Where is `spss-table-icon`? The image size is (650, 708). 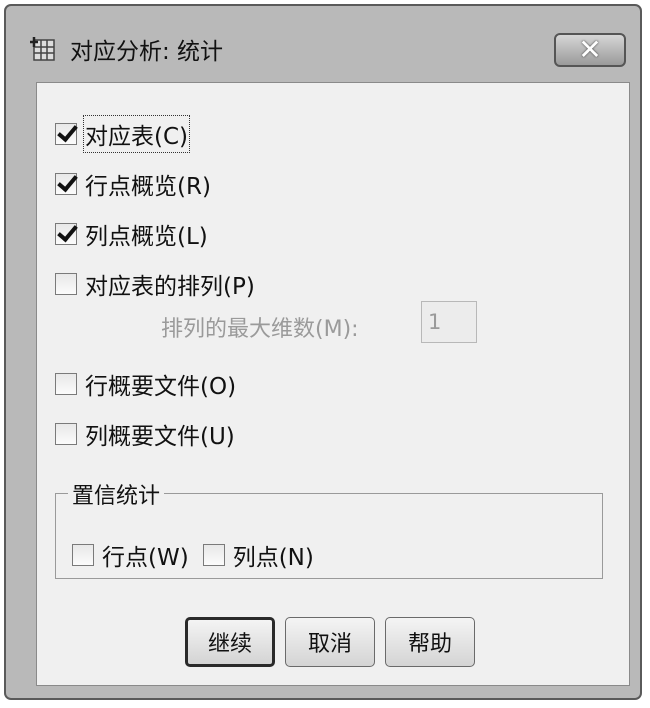
spss-table-icon is located at coordinates (42, 49).